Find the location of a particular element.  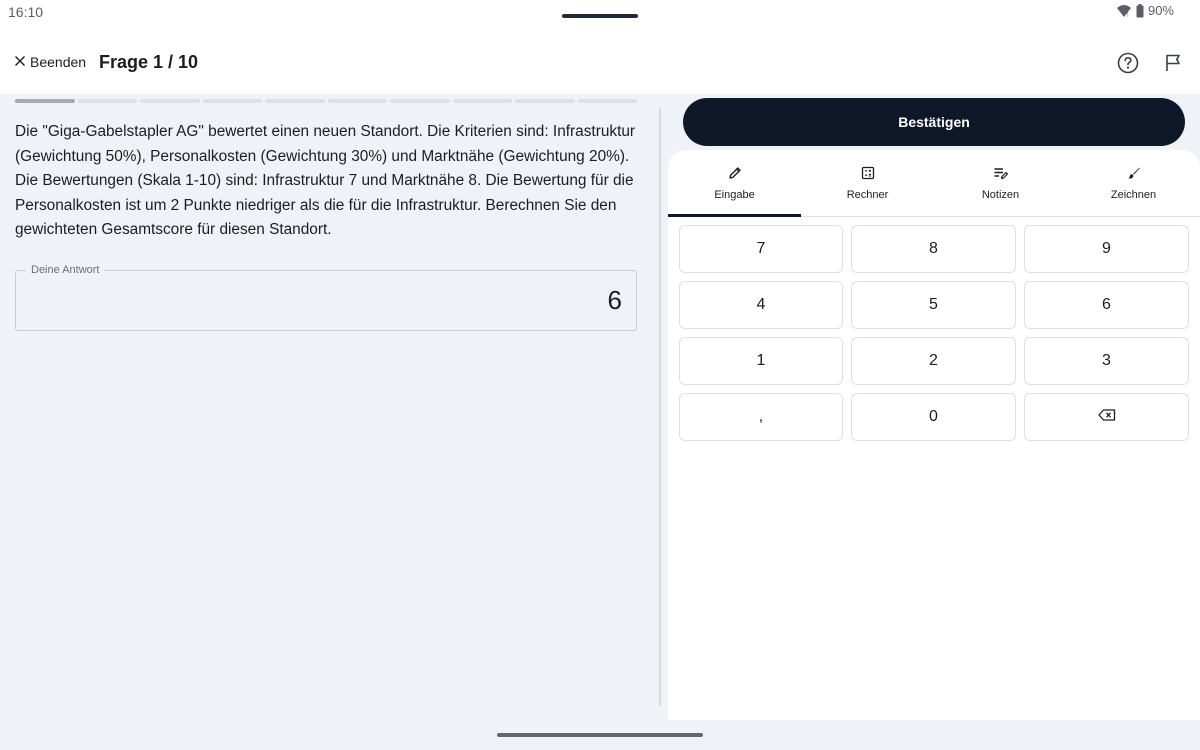

answer-field: Deine Antwort 6 is located at coordinates (326, 297).